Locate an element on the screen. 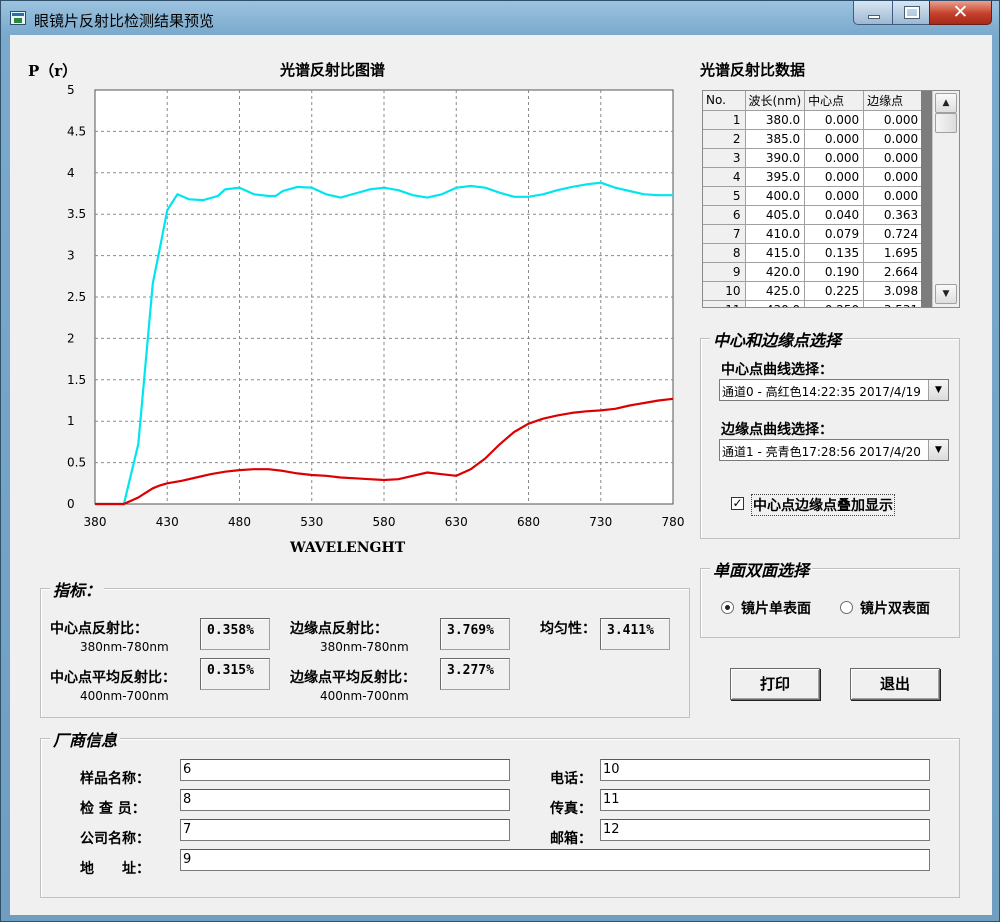 This screenshot has width=1000, height=922. table-row: 5 400.0 0.000 0.000 is located at coordinates (813, 196).